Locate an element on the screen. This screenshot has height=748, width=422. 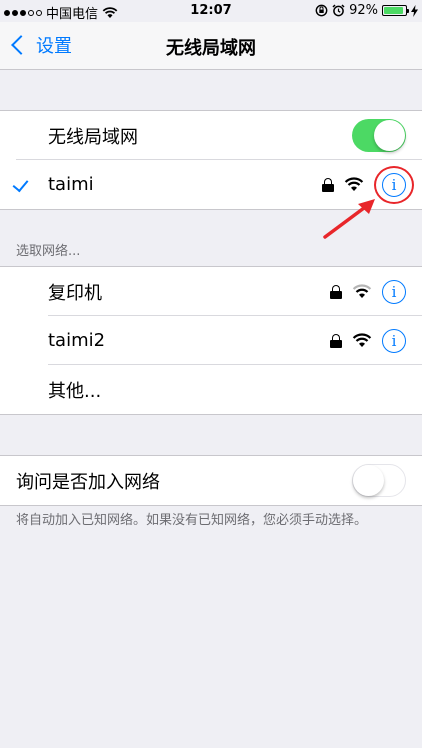
ask-to-join-note: 将自动加入已知网络。如果没有已知网络，您必须手动选择。 is located at coordinates (192, 520).